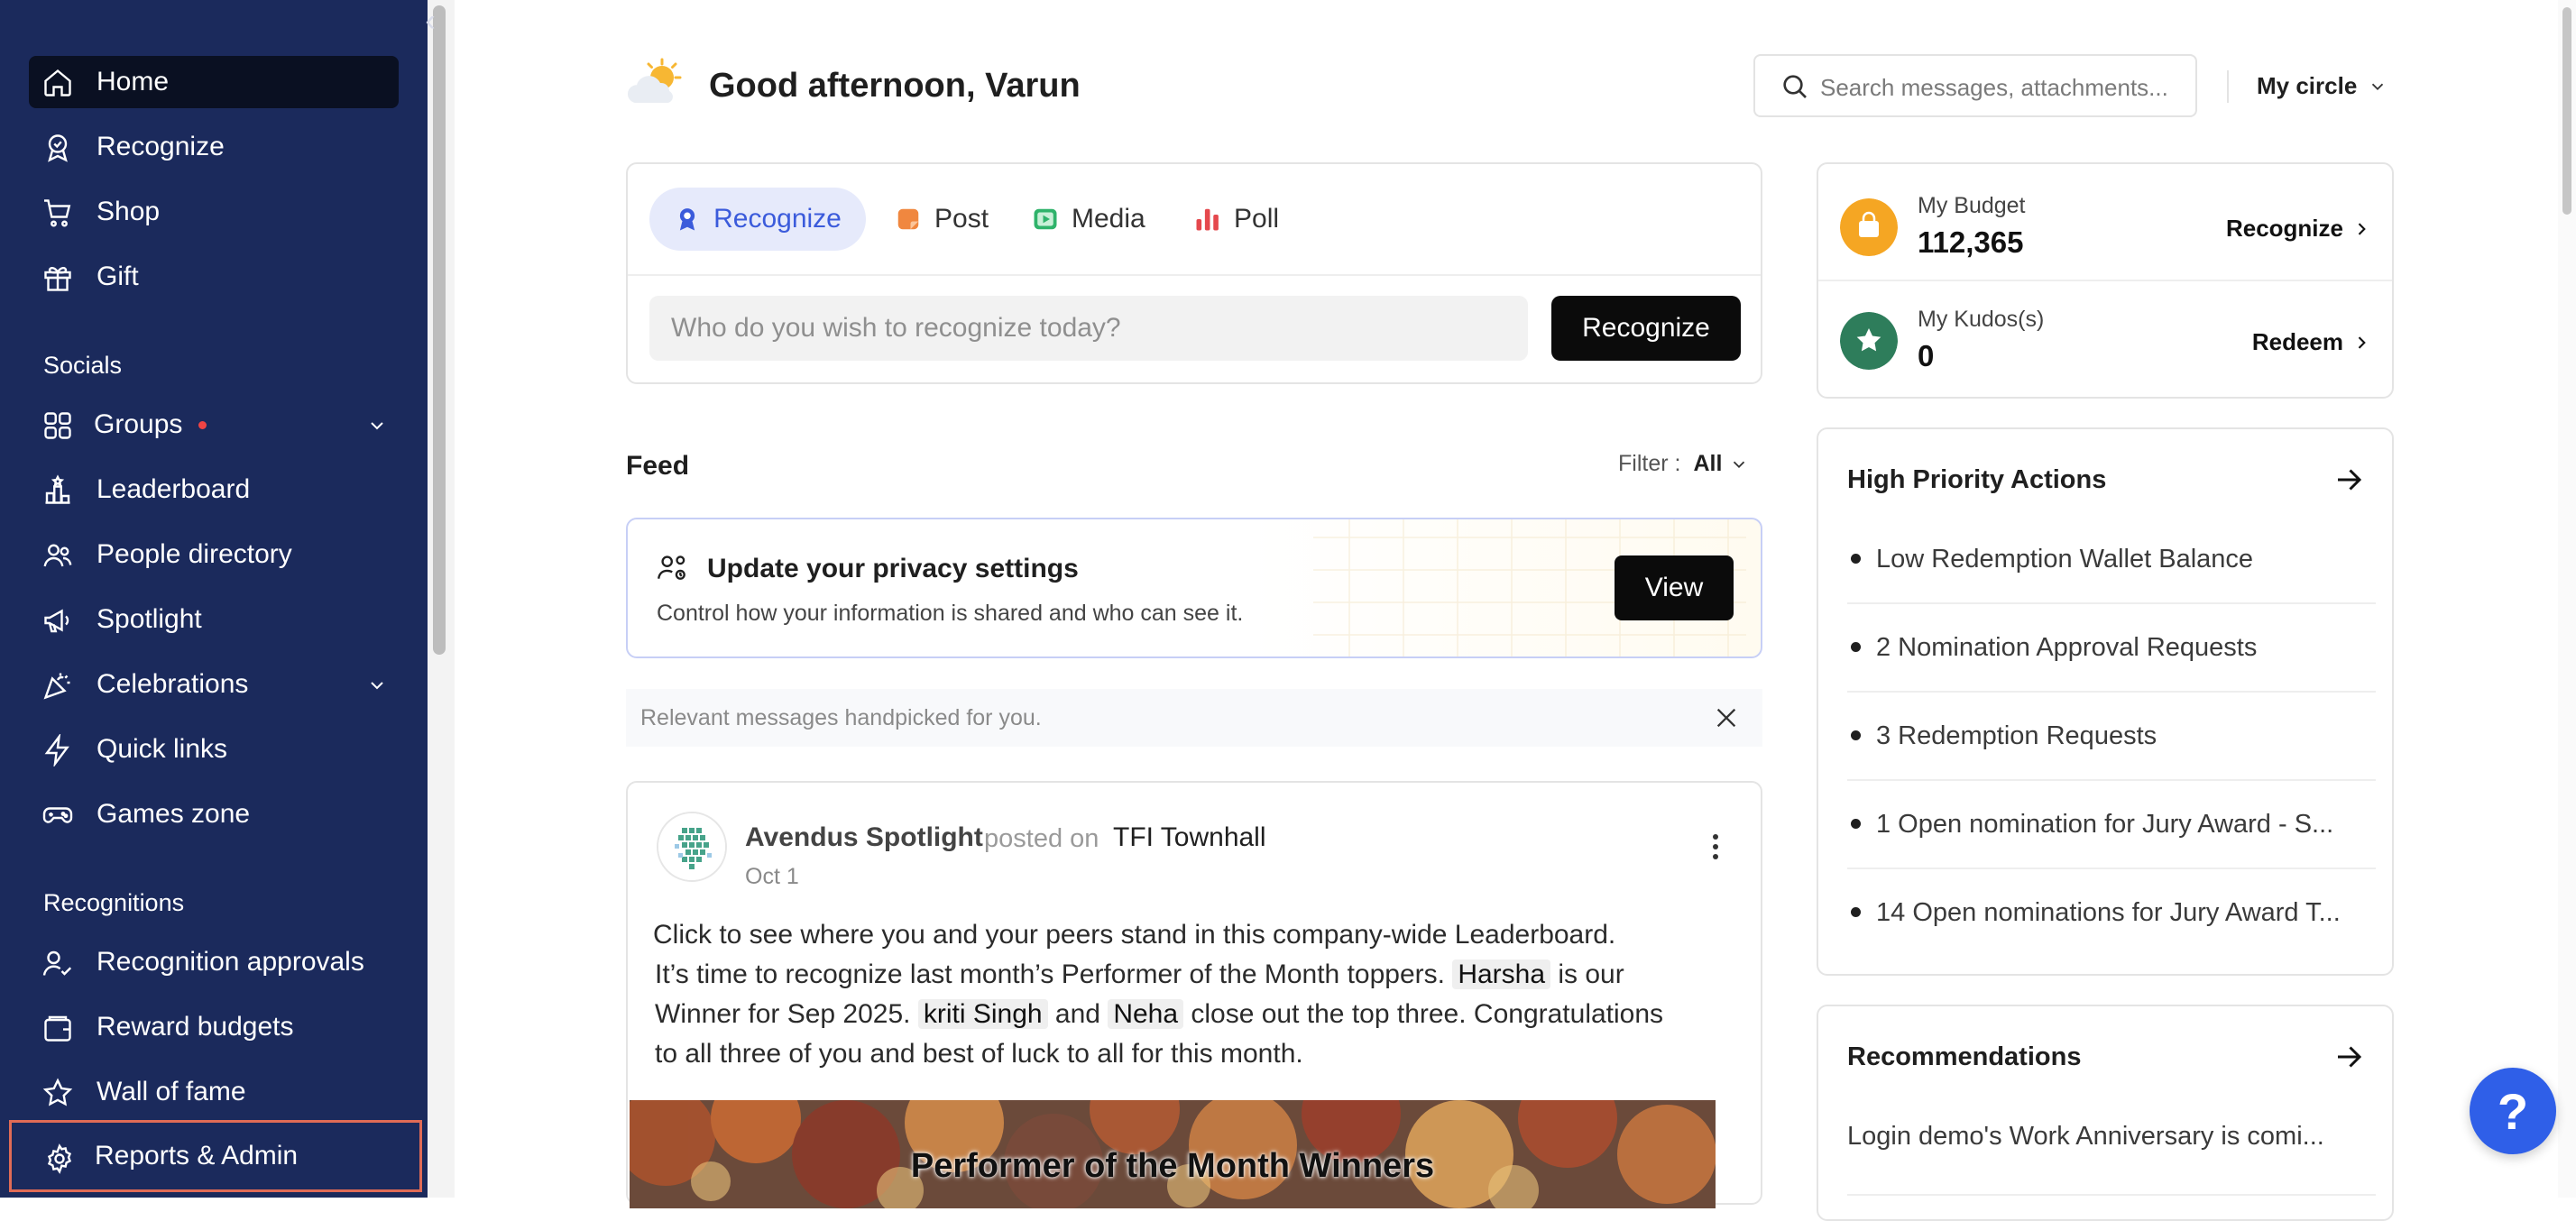  What do you see at coordinates (56, 621) in the screenshot?
I see `megaphone-icon` at bounding box center [56, 621].